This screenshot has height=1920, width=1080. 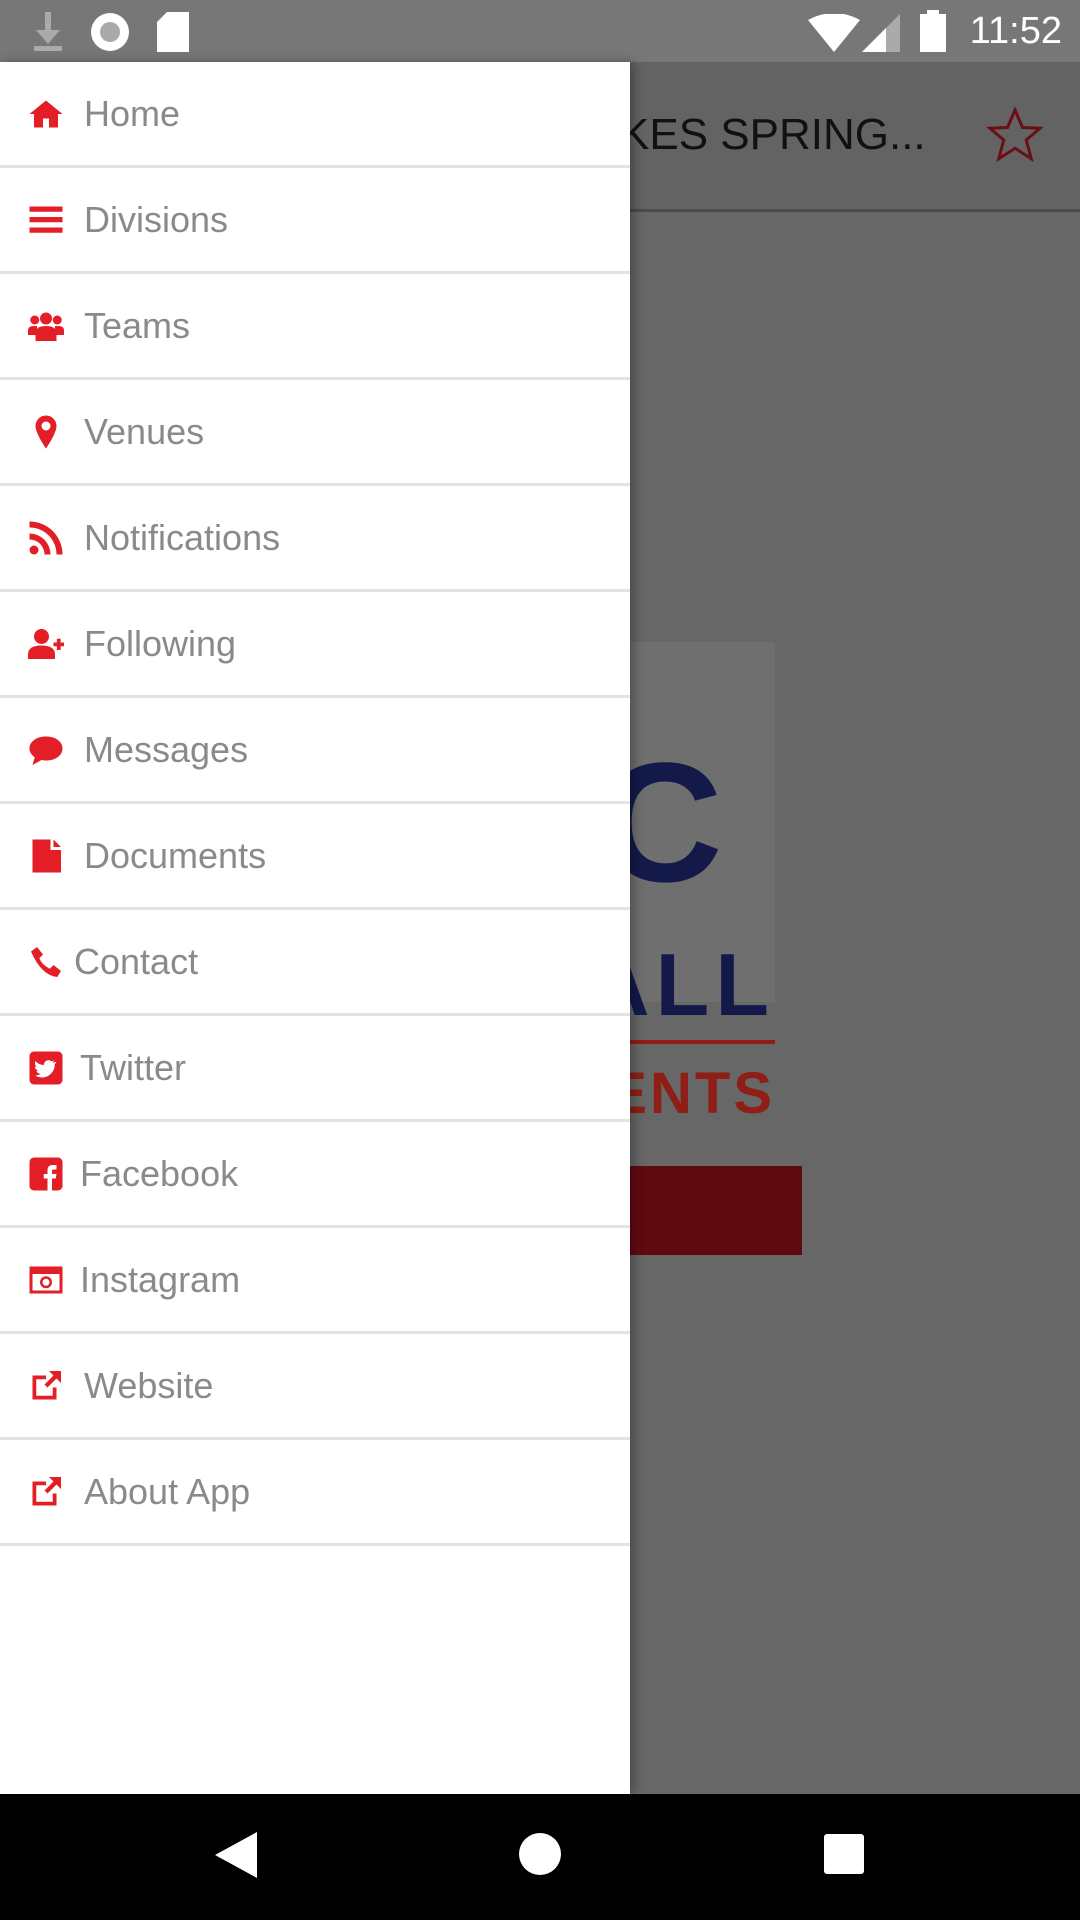 I want to click on bars-icon, so click(x=46, y=220).